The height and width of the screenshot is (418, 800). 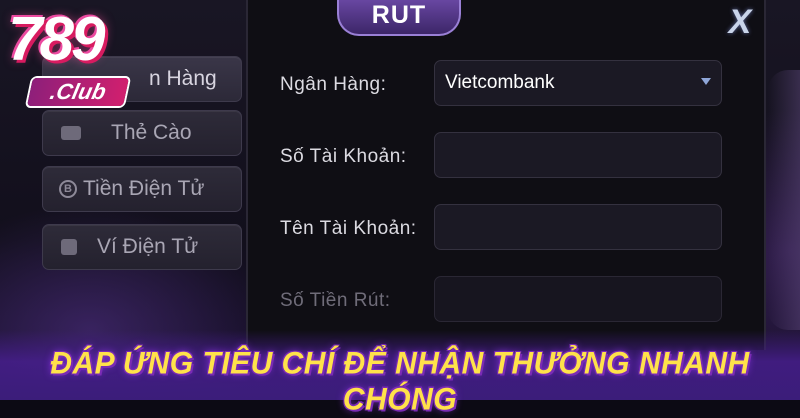 What do you see at coordinates (706, 81) in the screenshot?
I see `chevron-down-icon` at bounding box center [706, 81].